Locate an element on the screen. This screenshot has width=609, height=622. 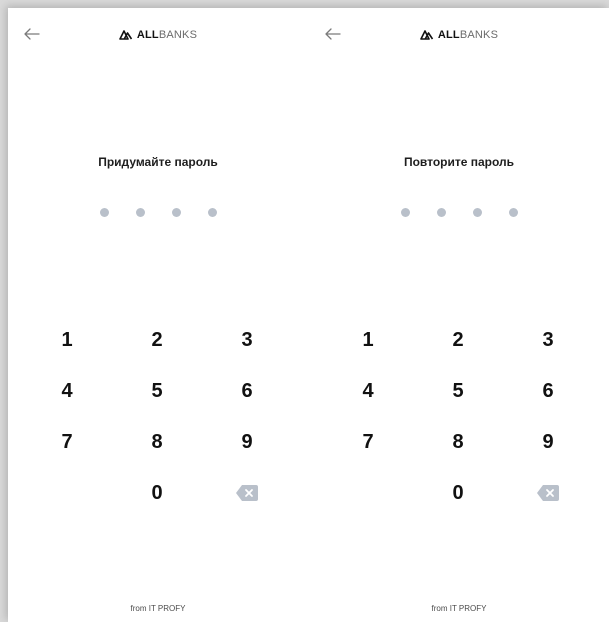
page-title: Придумайте пароль is located at coordinates (158, 162).